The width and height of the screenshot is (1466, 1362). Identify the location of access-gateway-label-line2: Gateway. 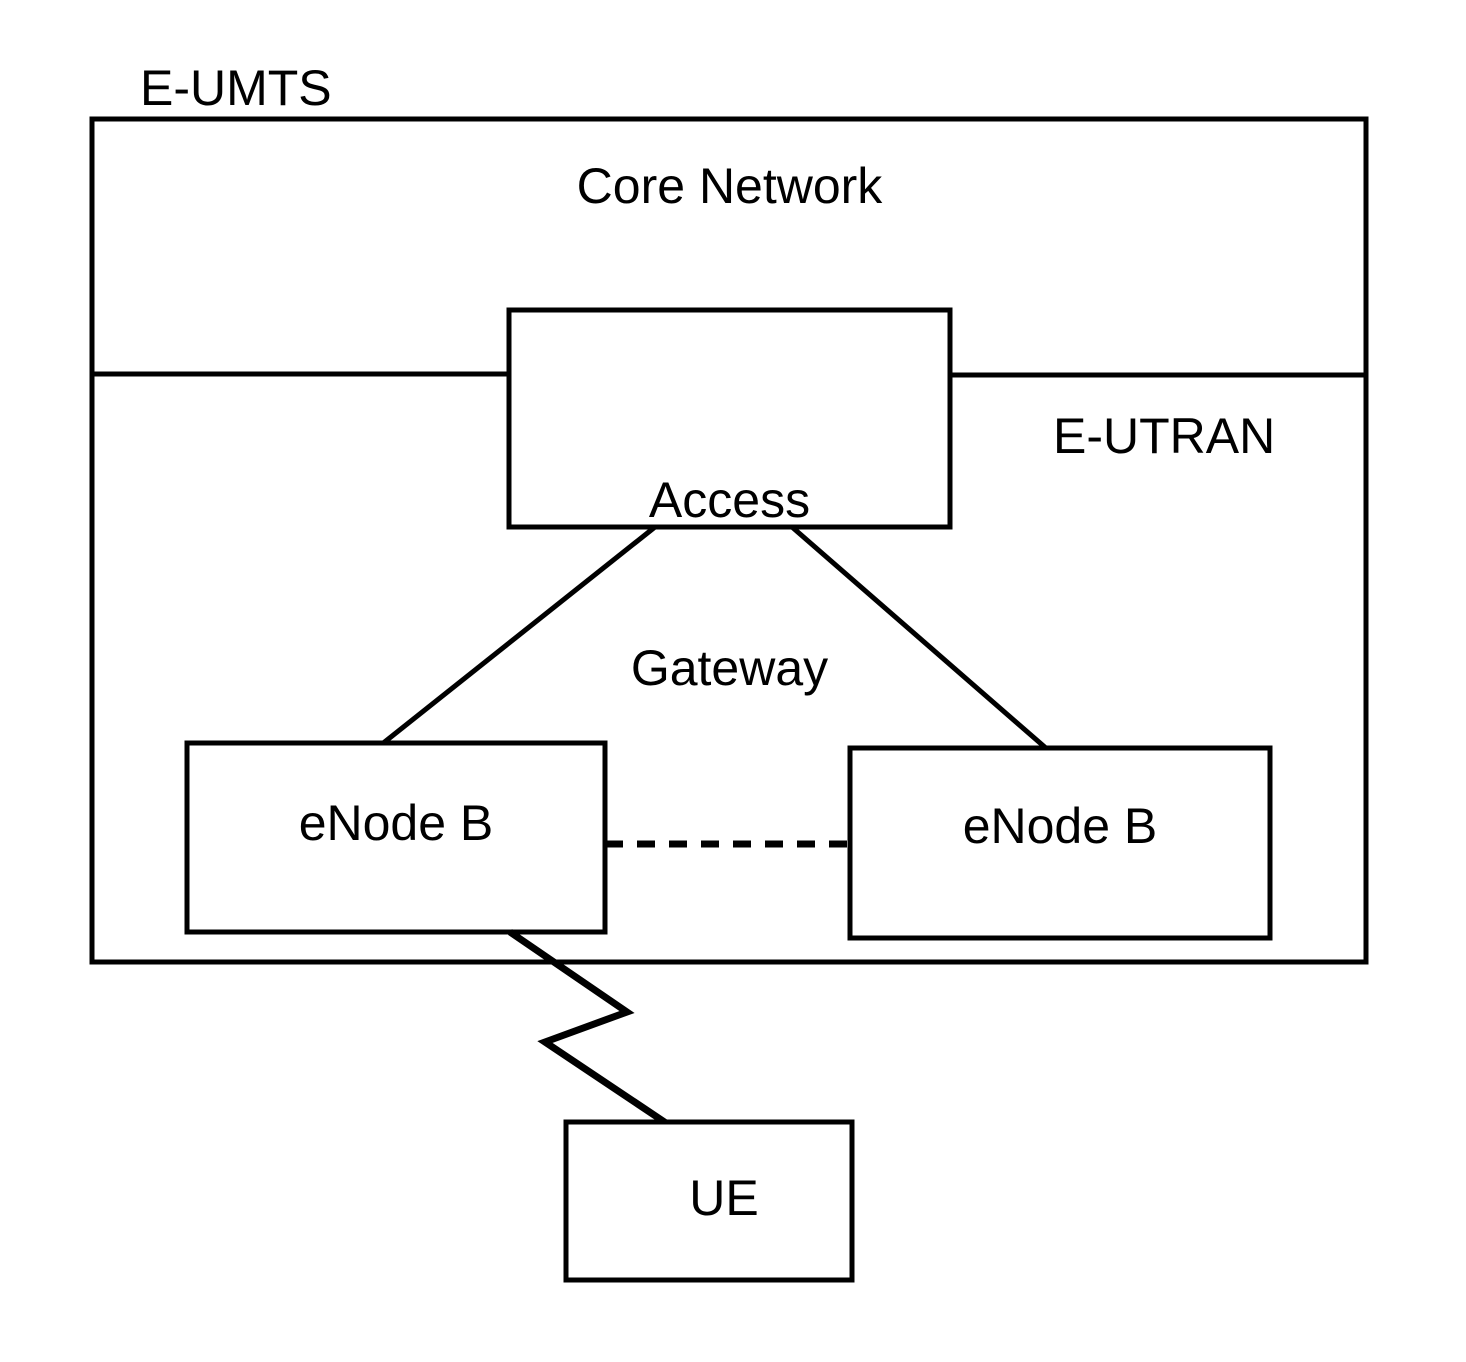
(729, 668).